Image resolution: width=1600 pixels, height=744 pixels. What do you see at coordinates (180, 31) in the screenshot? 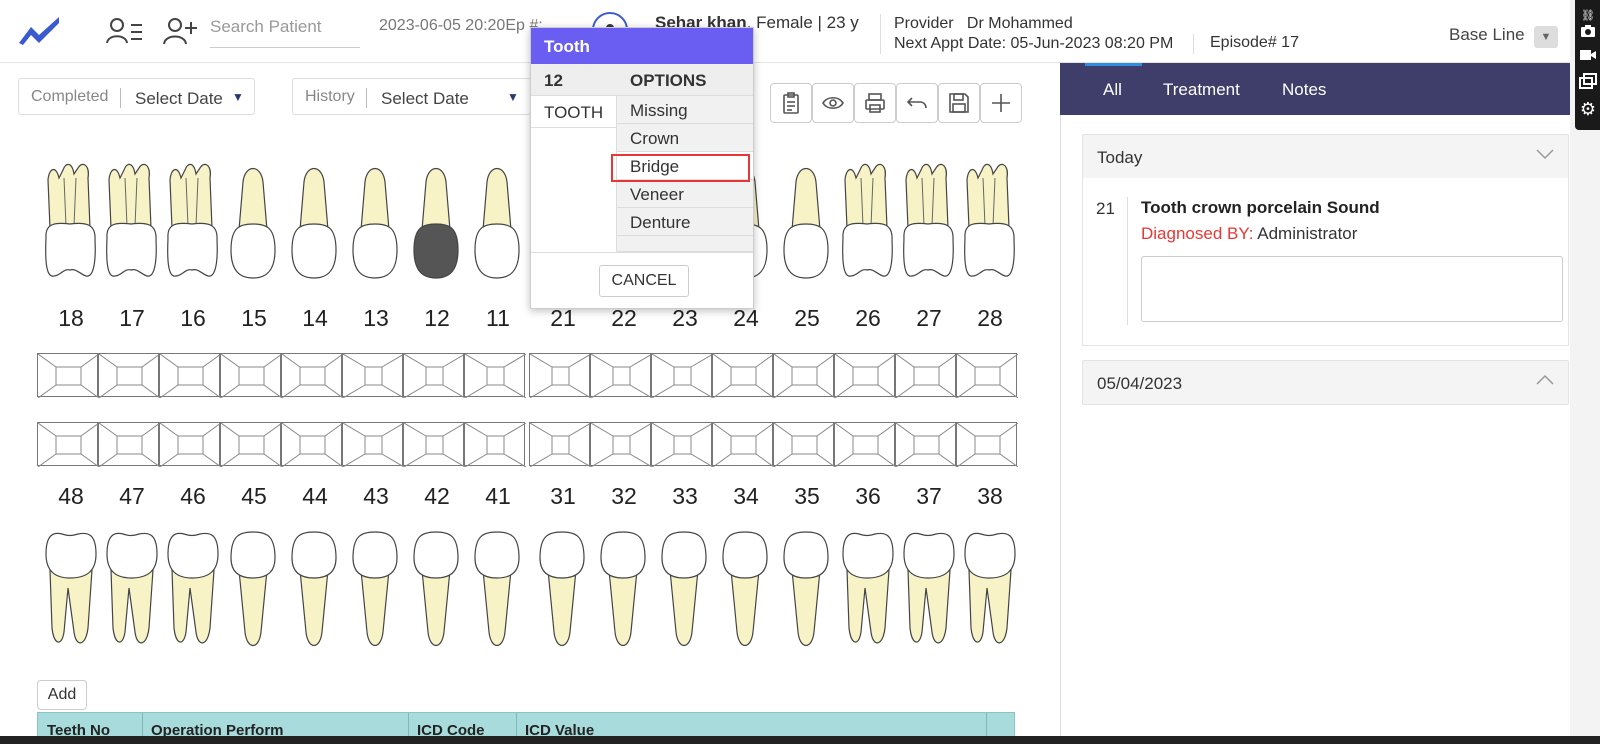
I see `add-patient-icon` at bounding box center [180, 31].